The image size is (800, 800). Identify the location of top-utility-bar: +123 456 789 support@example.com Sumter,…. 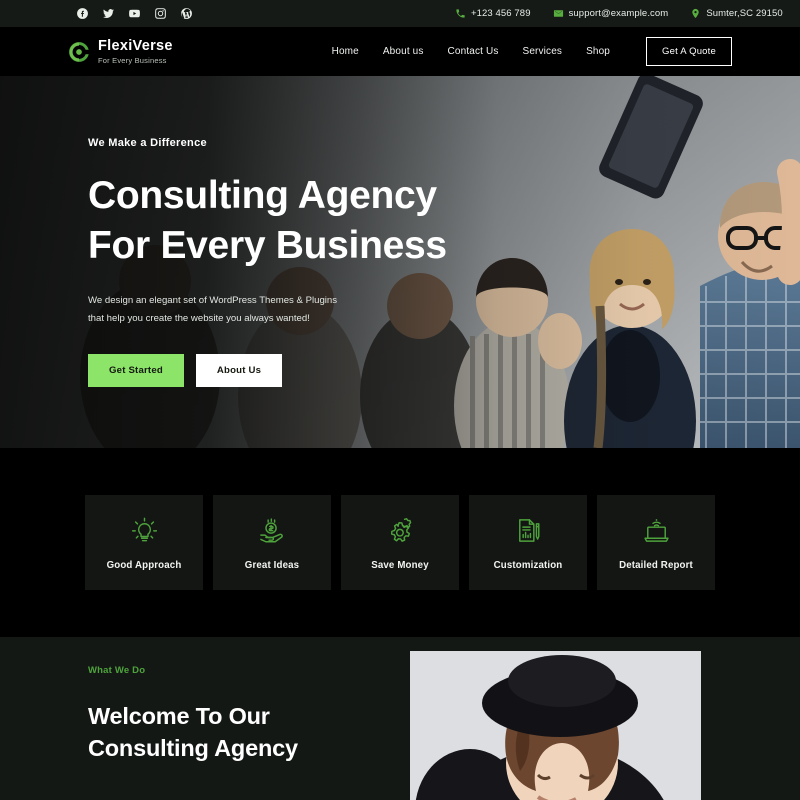
(400, 13).